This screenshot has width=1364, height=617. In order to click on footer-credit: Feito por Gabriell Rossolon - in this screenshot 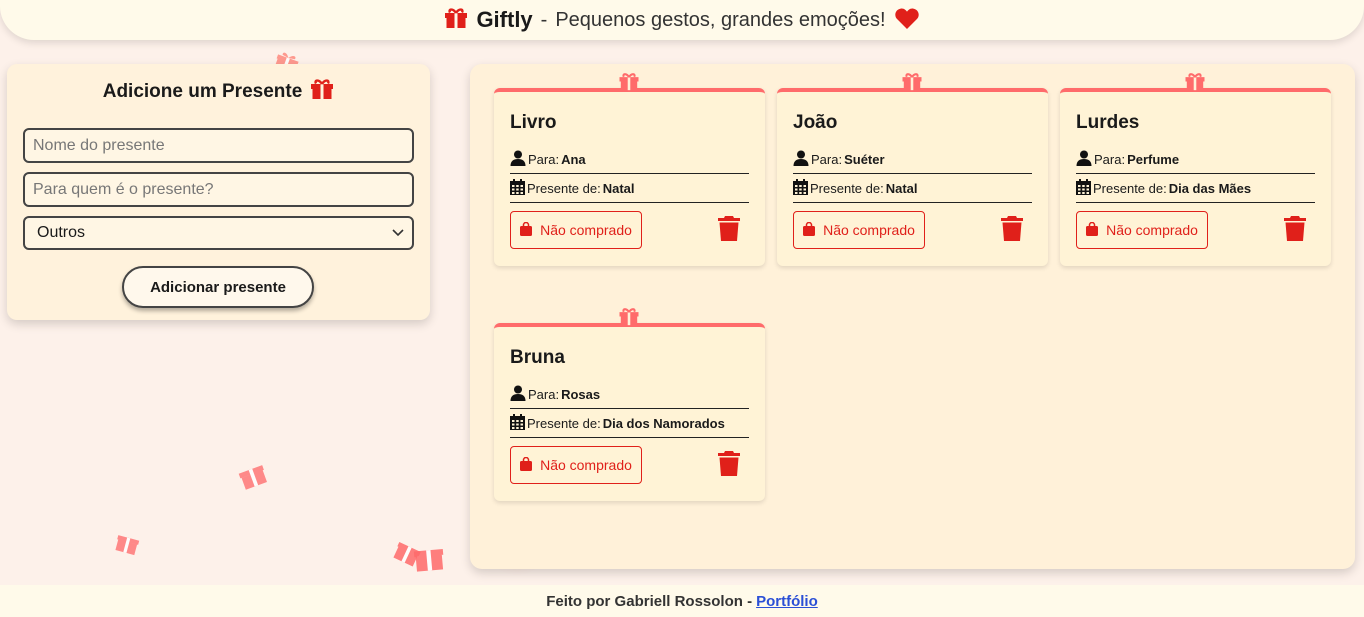, I will do `click(649, 601)`.